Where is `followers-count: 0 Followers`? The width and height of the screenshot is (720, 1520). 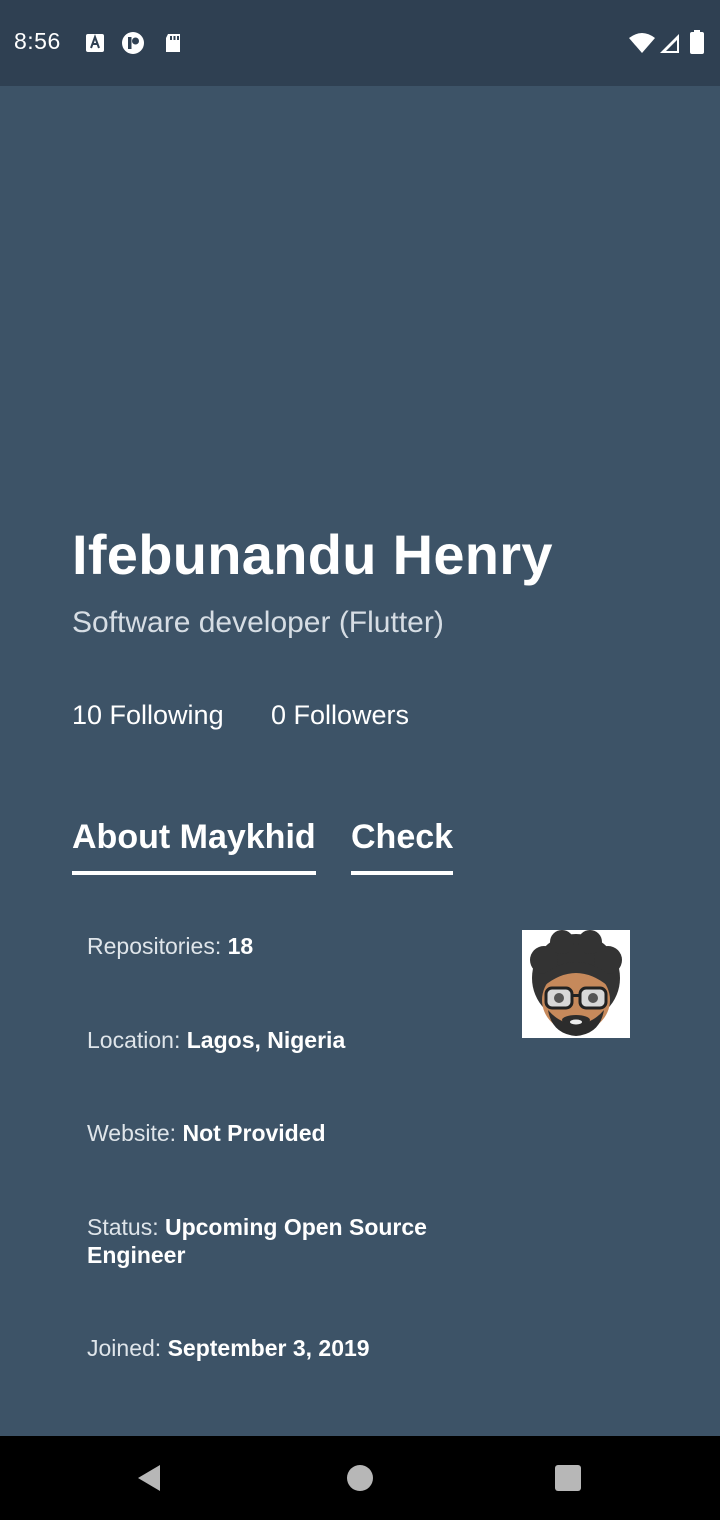 followers-count: 0 Followers is located at coordinates (340, 715).